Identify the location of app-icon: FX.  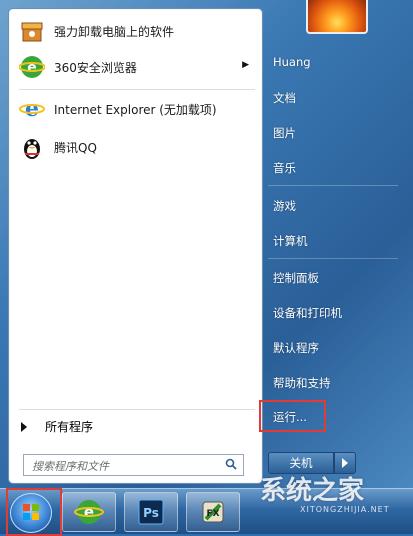
(213, 512).